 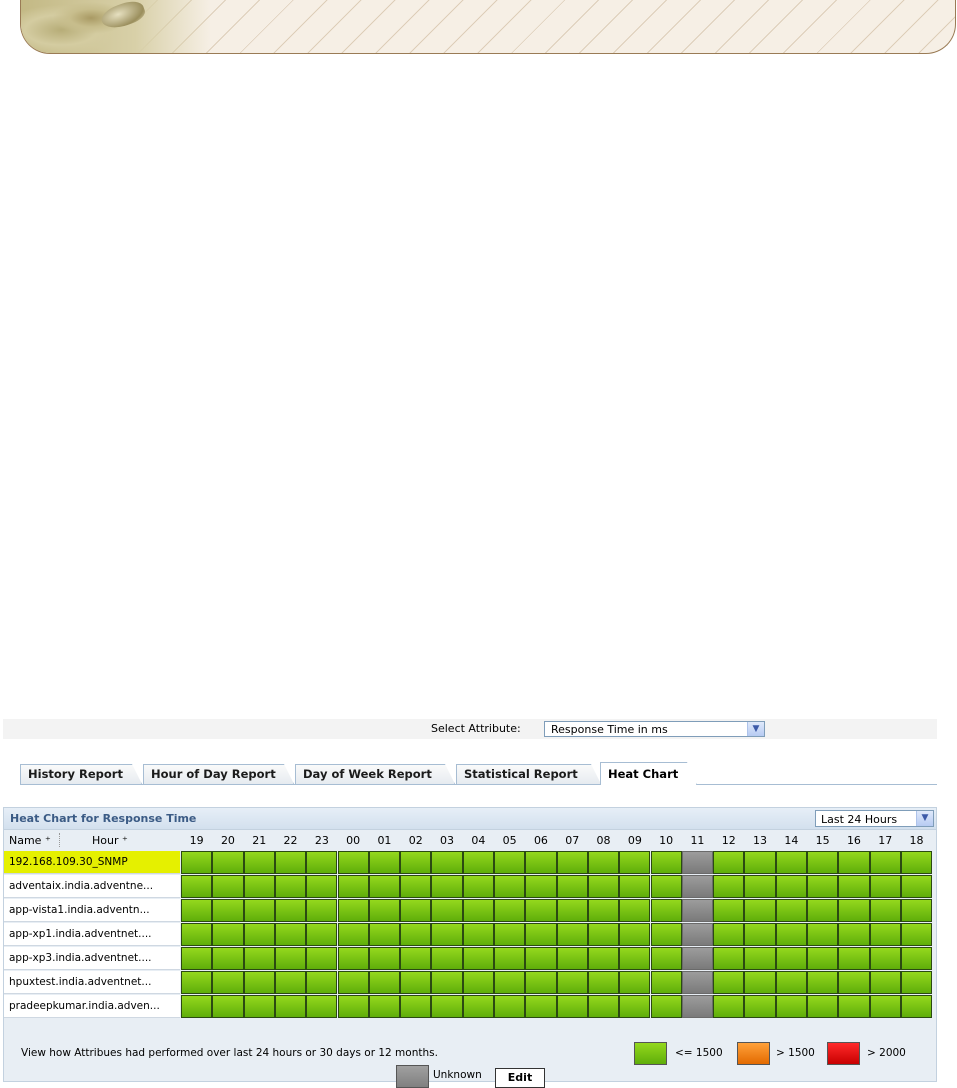 What do you see at coordinates (874, 818) in the screenshot?
I see `period-select: Last 24 Hours ▼` at bounding box center [874, 818].